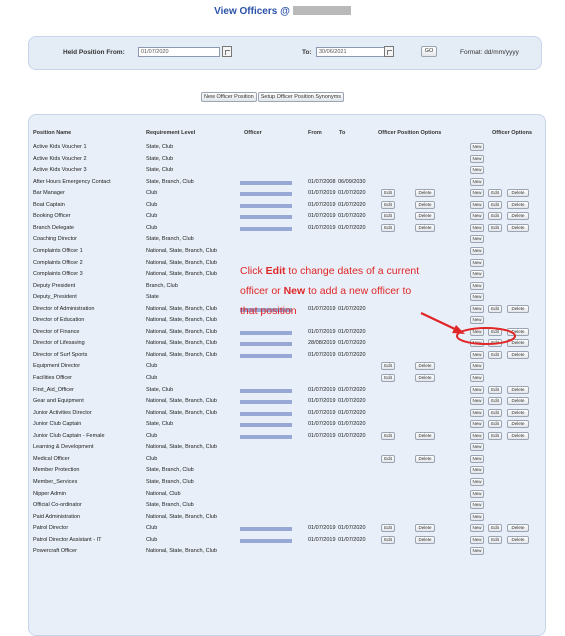  What do you see at coordinates (351, 52) in the screenshot?
I see `to-input` at bounding box center [351, 52].